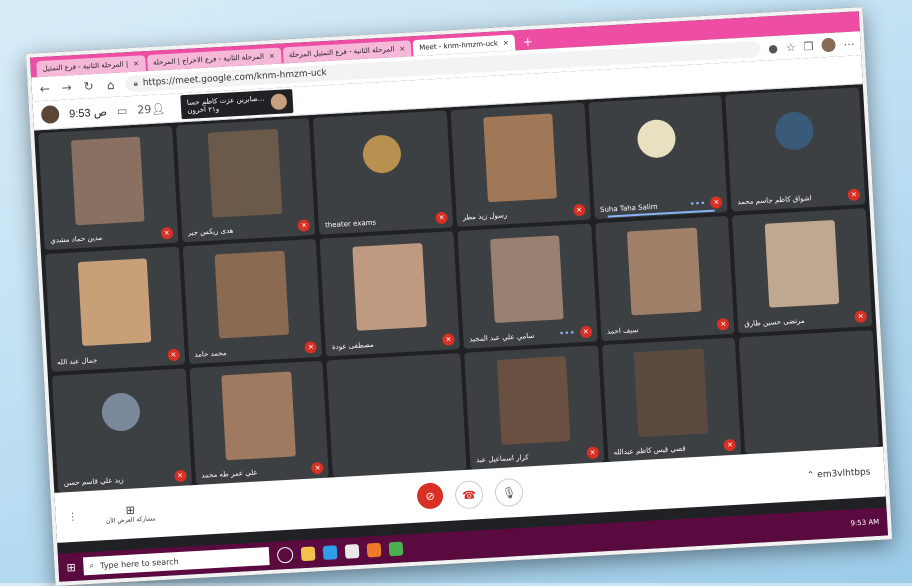 The image size is (912, 586). I want to click on participant-name: هدى ريكس جبر, so click(210, 232).